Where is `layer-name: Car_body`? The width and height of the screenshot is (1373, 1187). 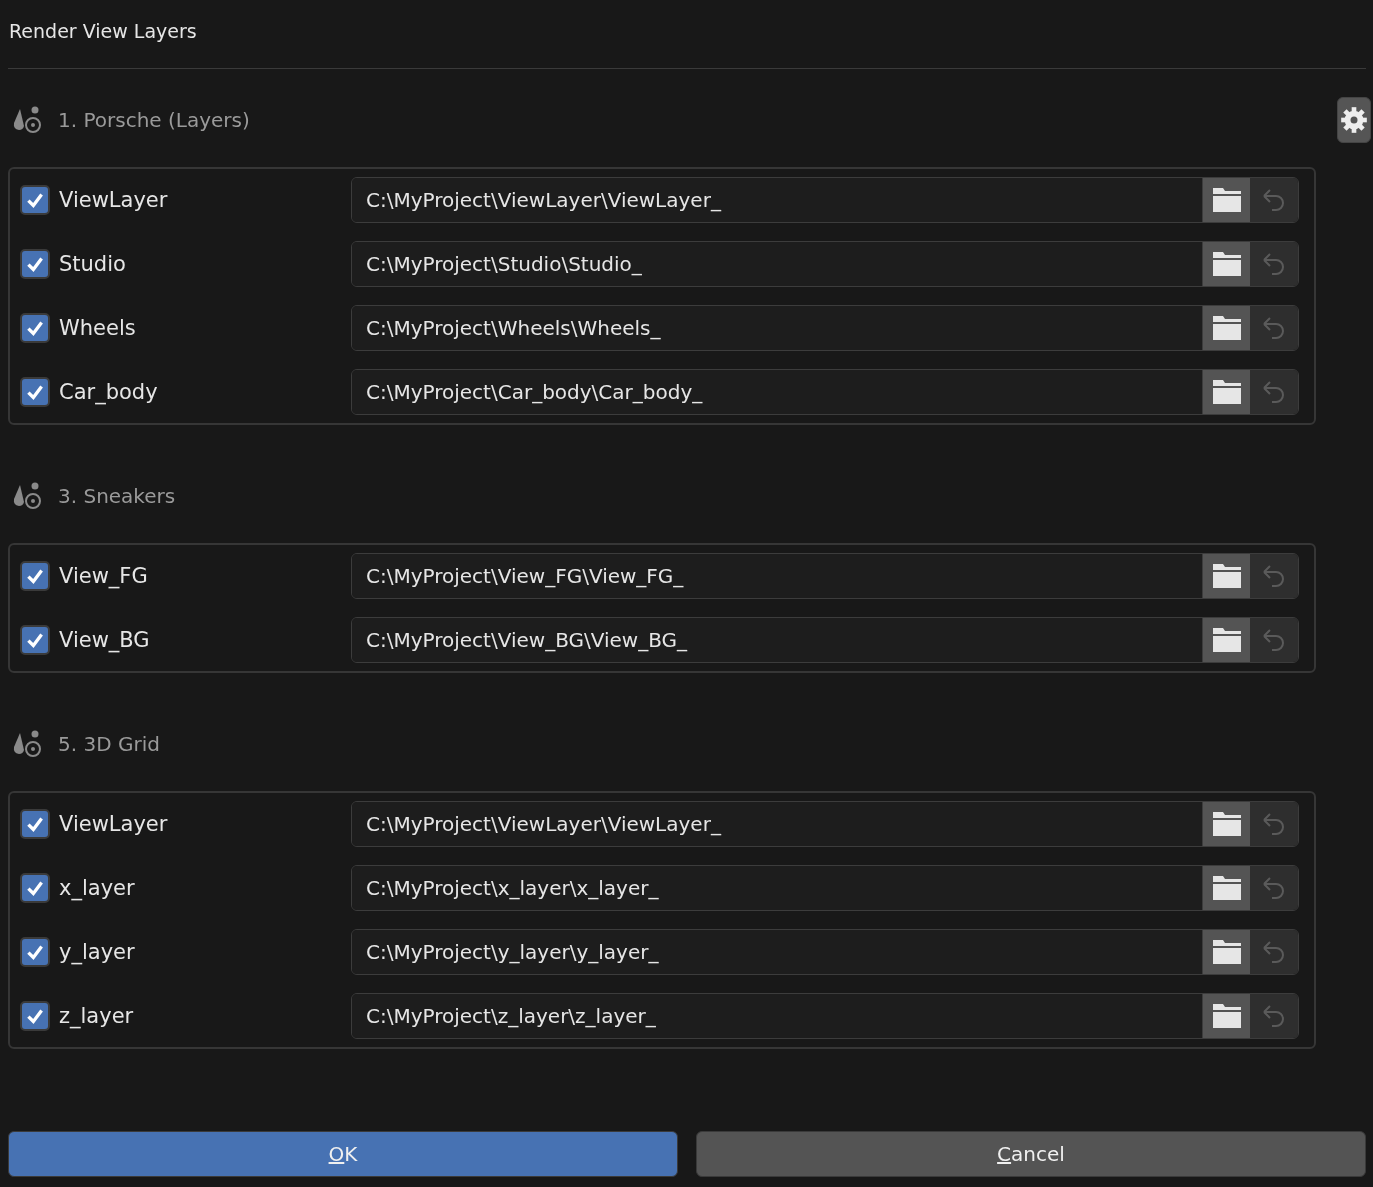
layer-name: Car_body is located at coordinates (109, 392).